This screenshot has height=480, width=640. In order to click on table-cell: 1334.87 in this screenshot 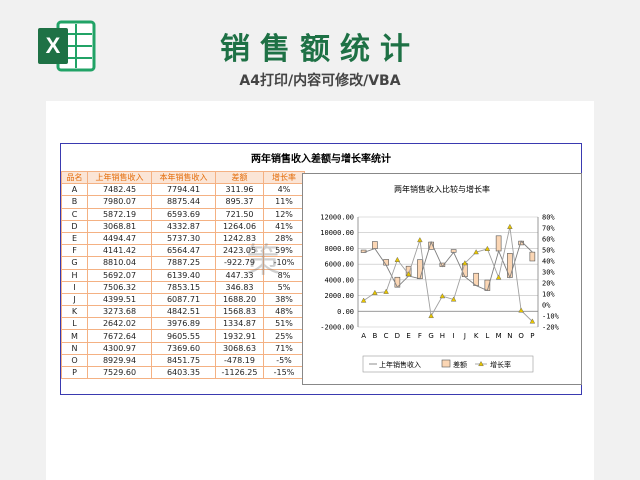, I will do `click(239, 324)`.